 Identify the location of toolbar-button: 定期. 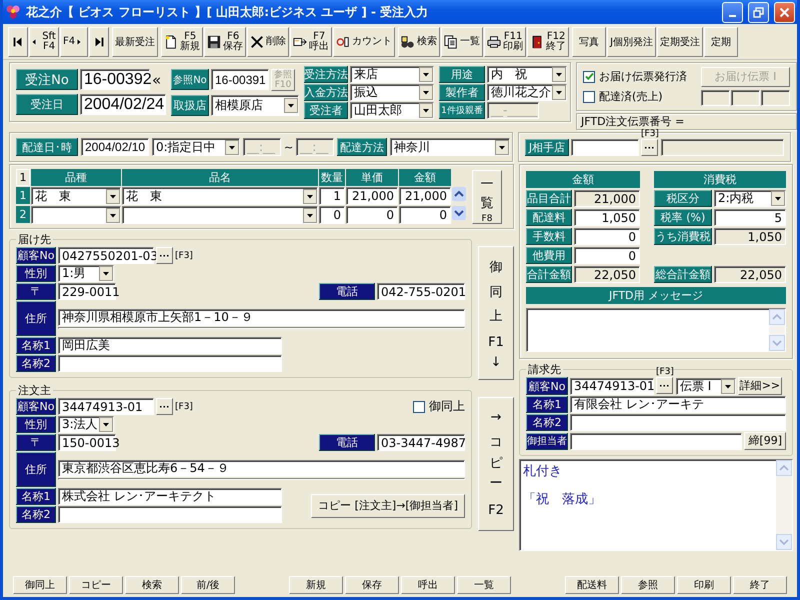
(721, 41).